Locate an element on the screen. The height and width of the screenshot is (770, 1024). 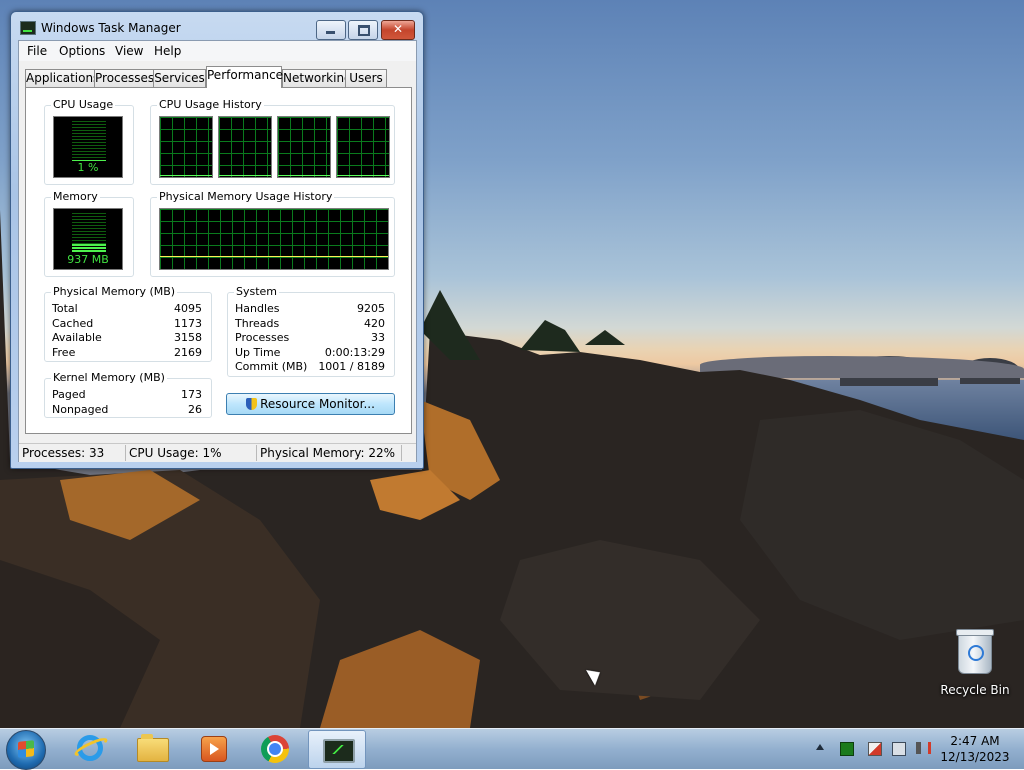
stat-key: Nonpaged is located at coordinates (80, 409).